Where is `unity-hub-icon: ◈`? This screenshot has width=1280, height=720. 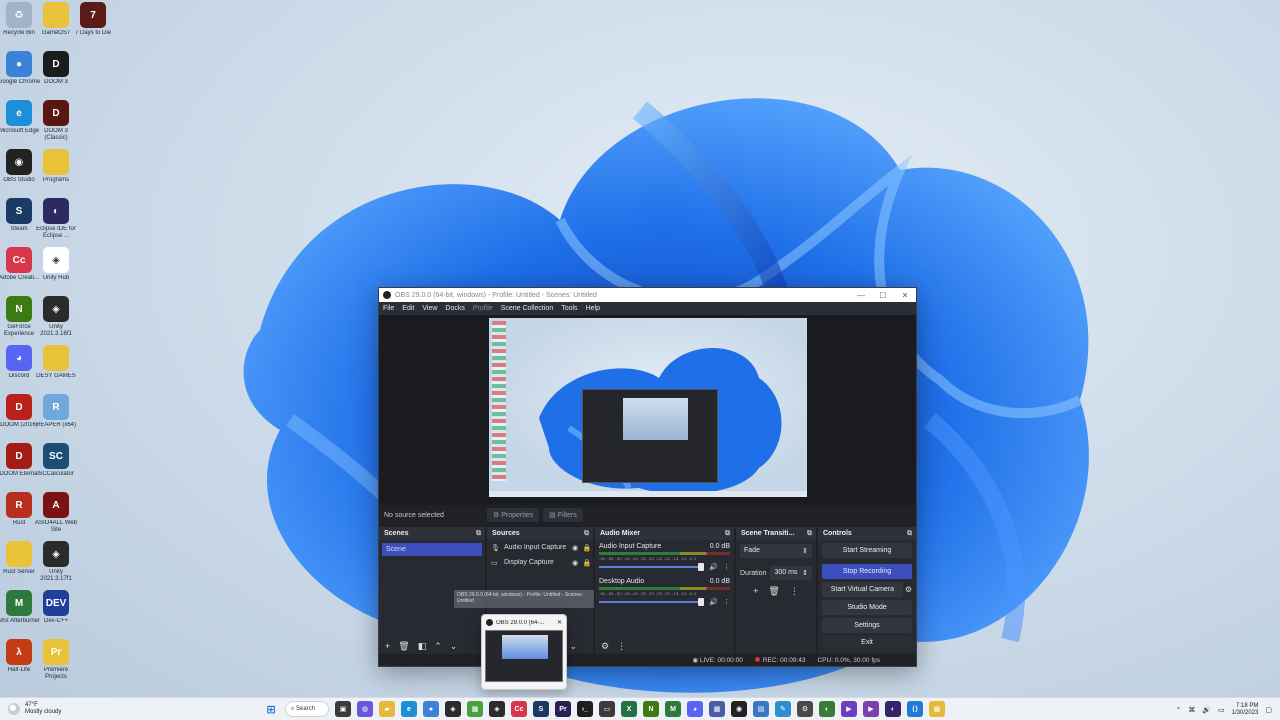
unity-hub-icon: ◈ is located at coordinates (497, 709).